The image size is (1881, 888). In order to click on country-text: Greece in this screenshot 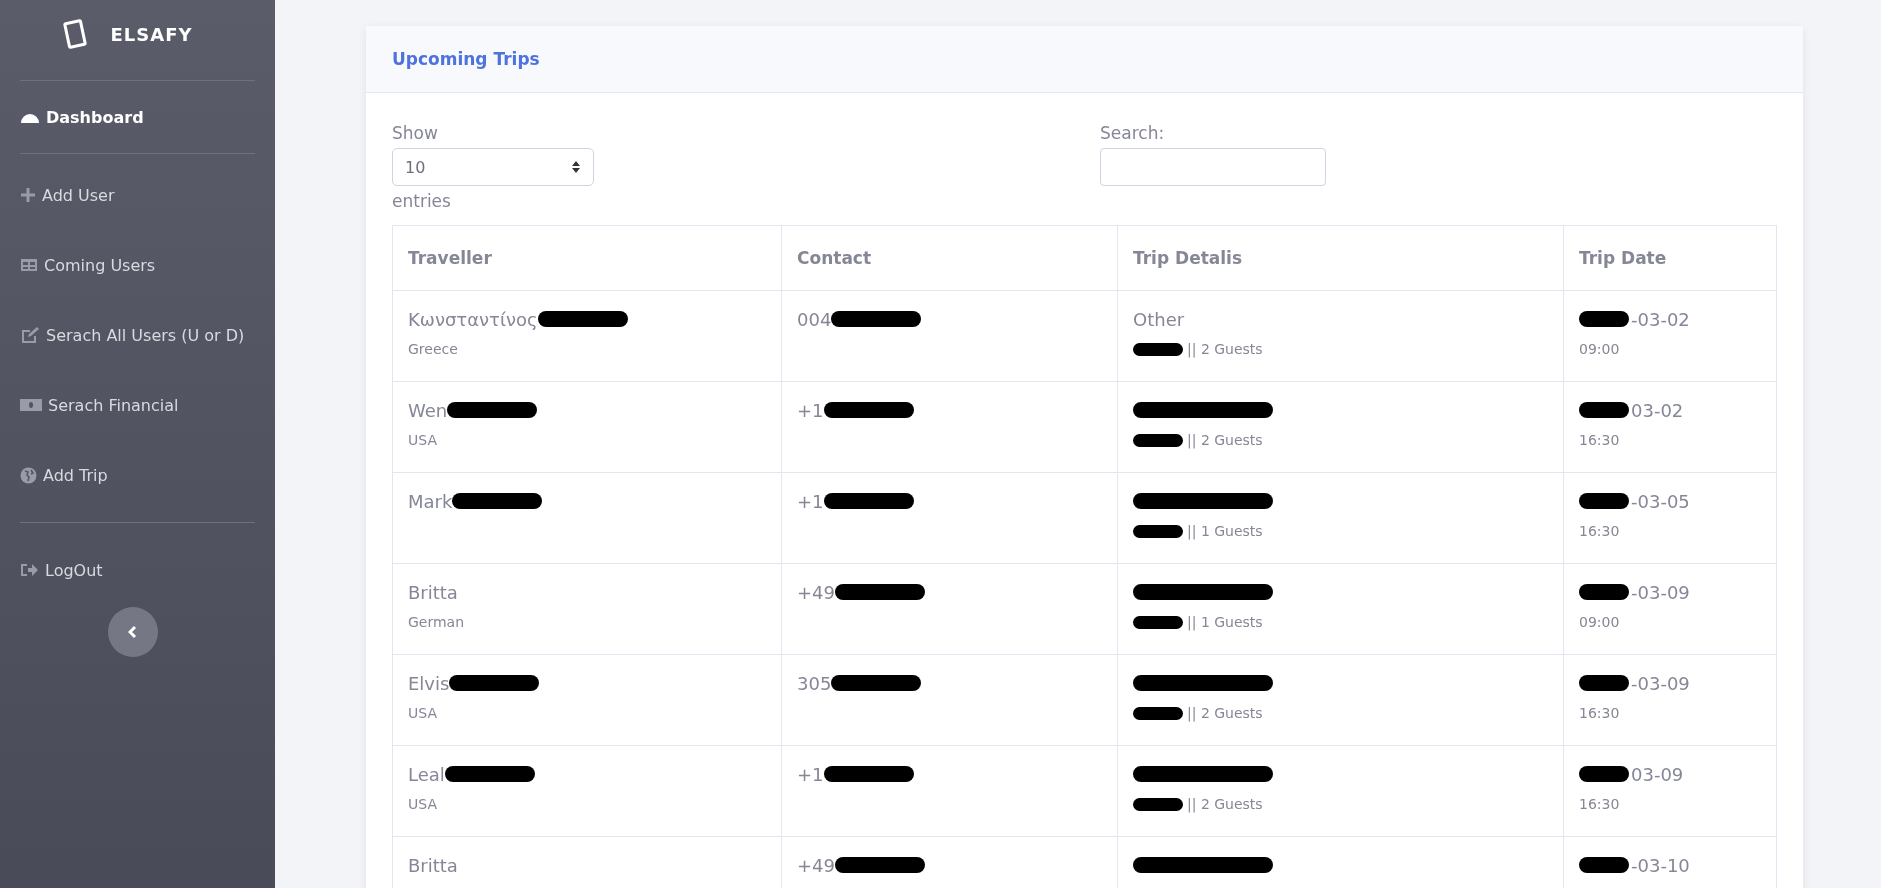, I will do `click(433, 349)`.